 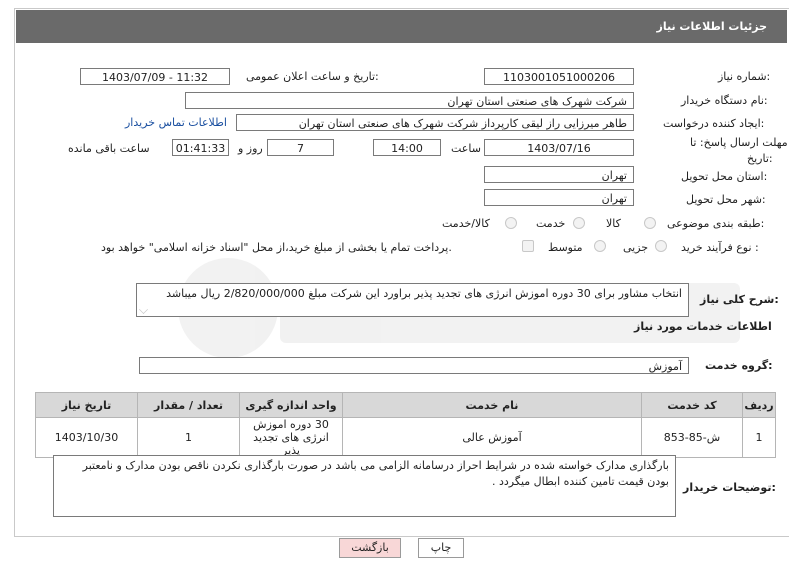 I want to click on cell-unit: 30 دوره اموزش انرژی های تجدید پذیر, so click(x=291, y=437).